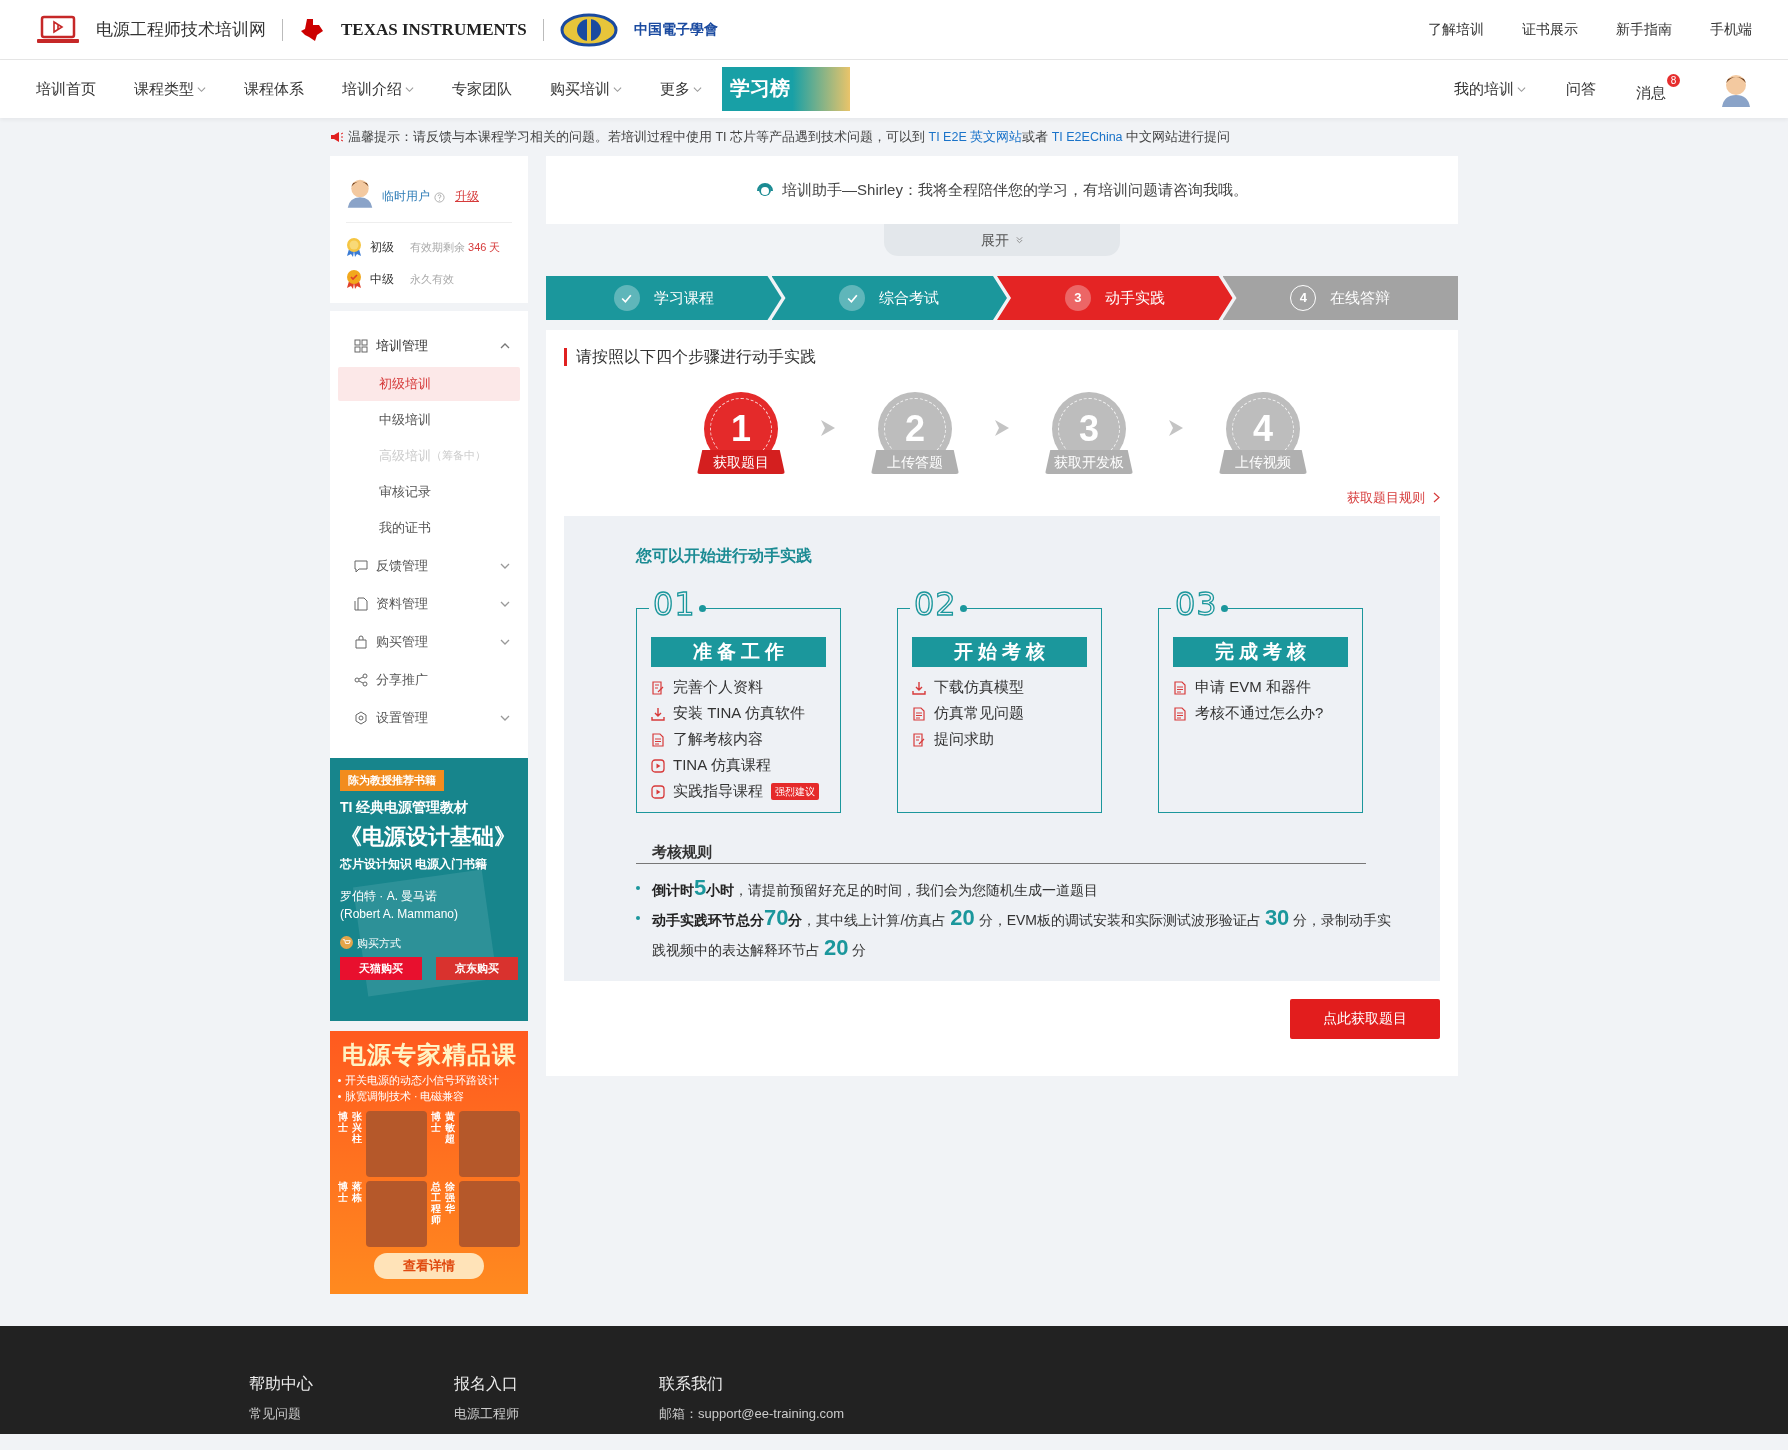  What do you see at coordinates (382, 279) in the screenshot?
I see `level-name: 中级` at bounding box center [382, 279].